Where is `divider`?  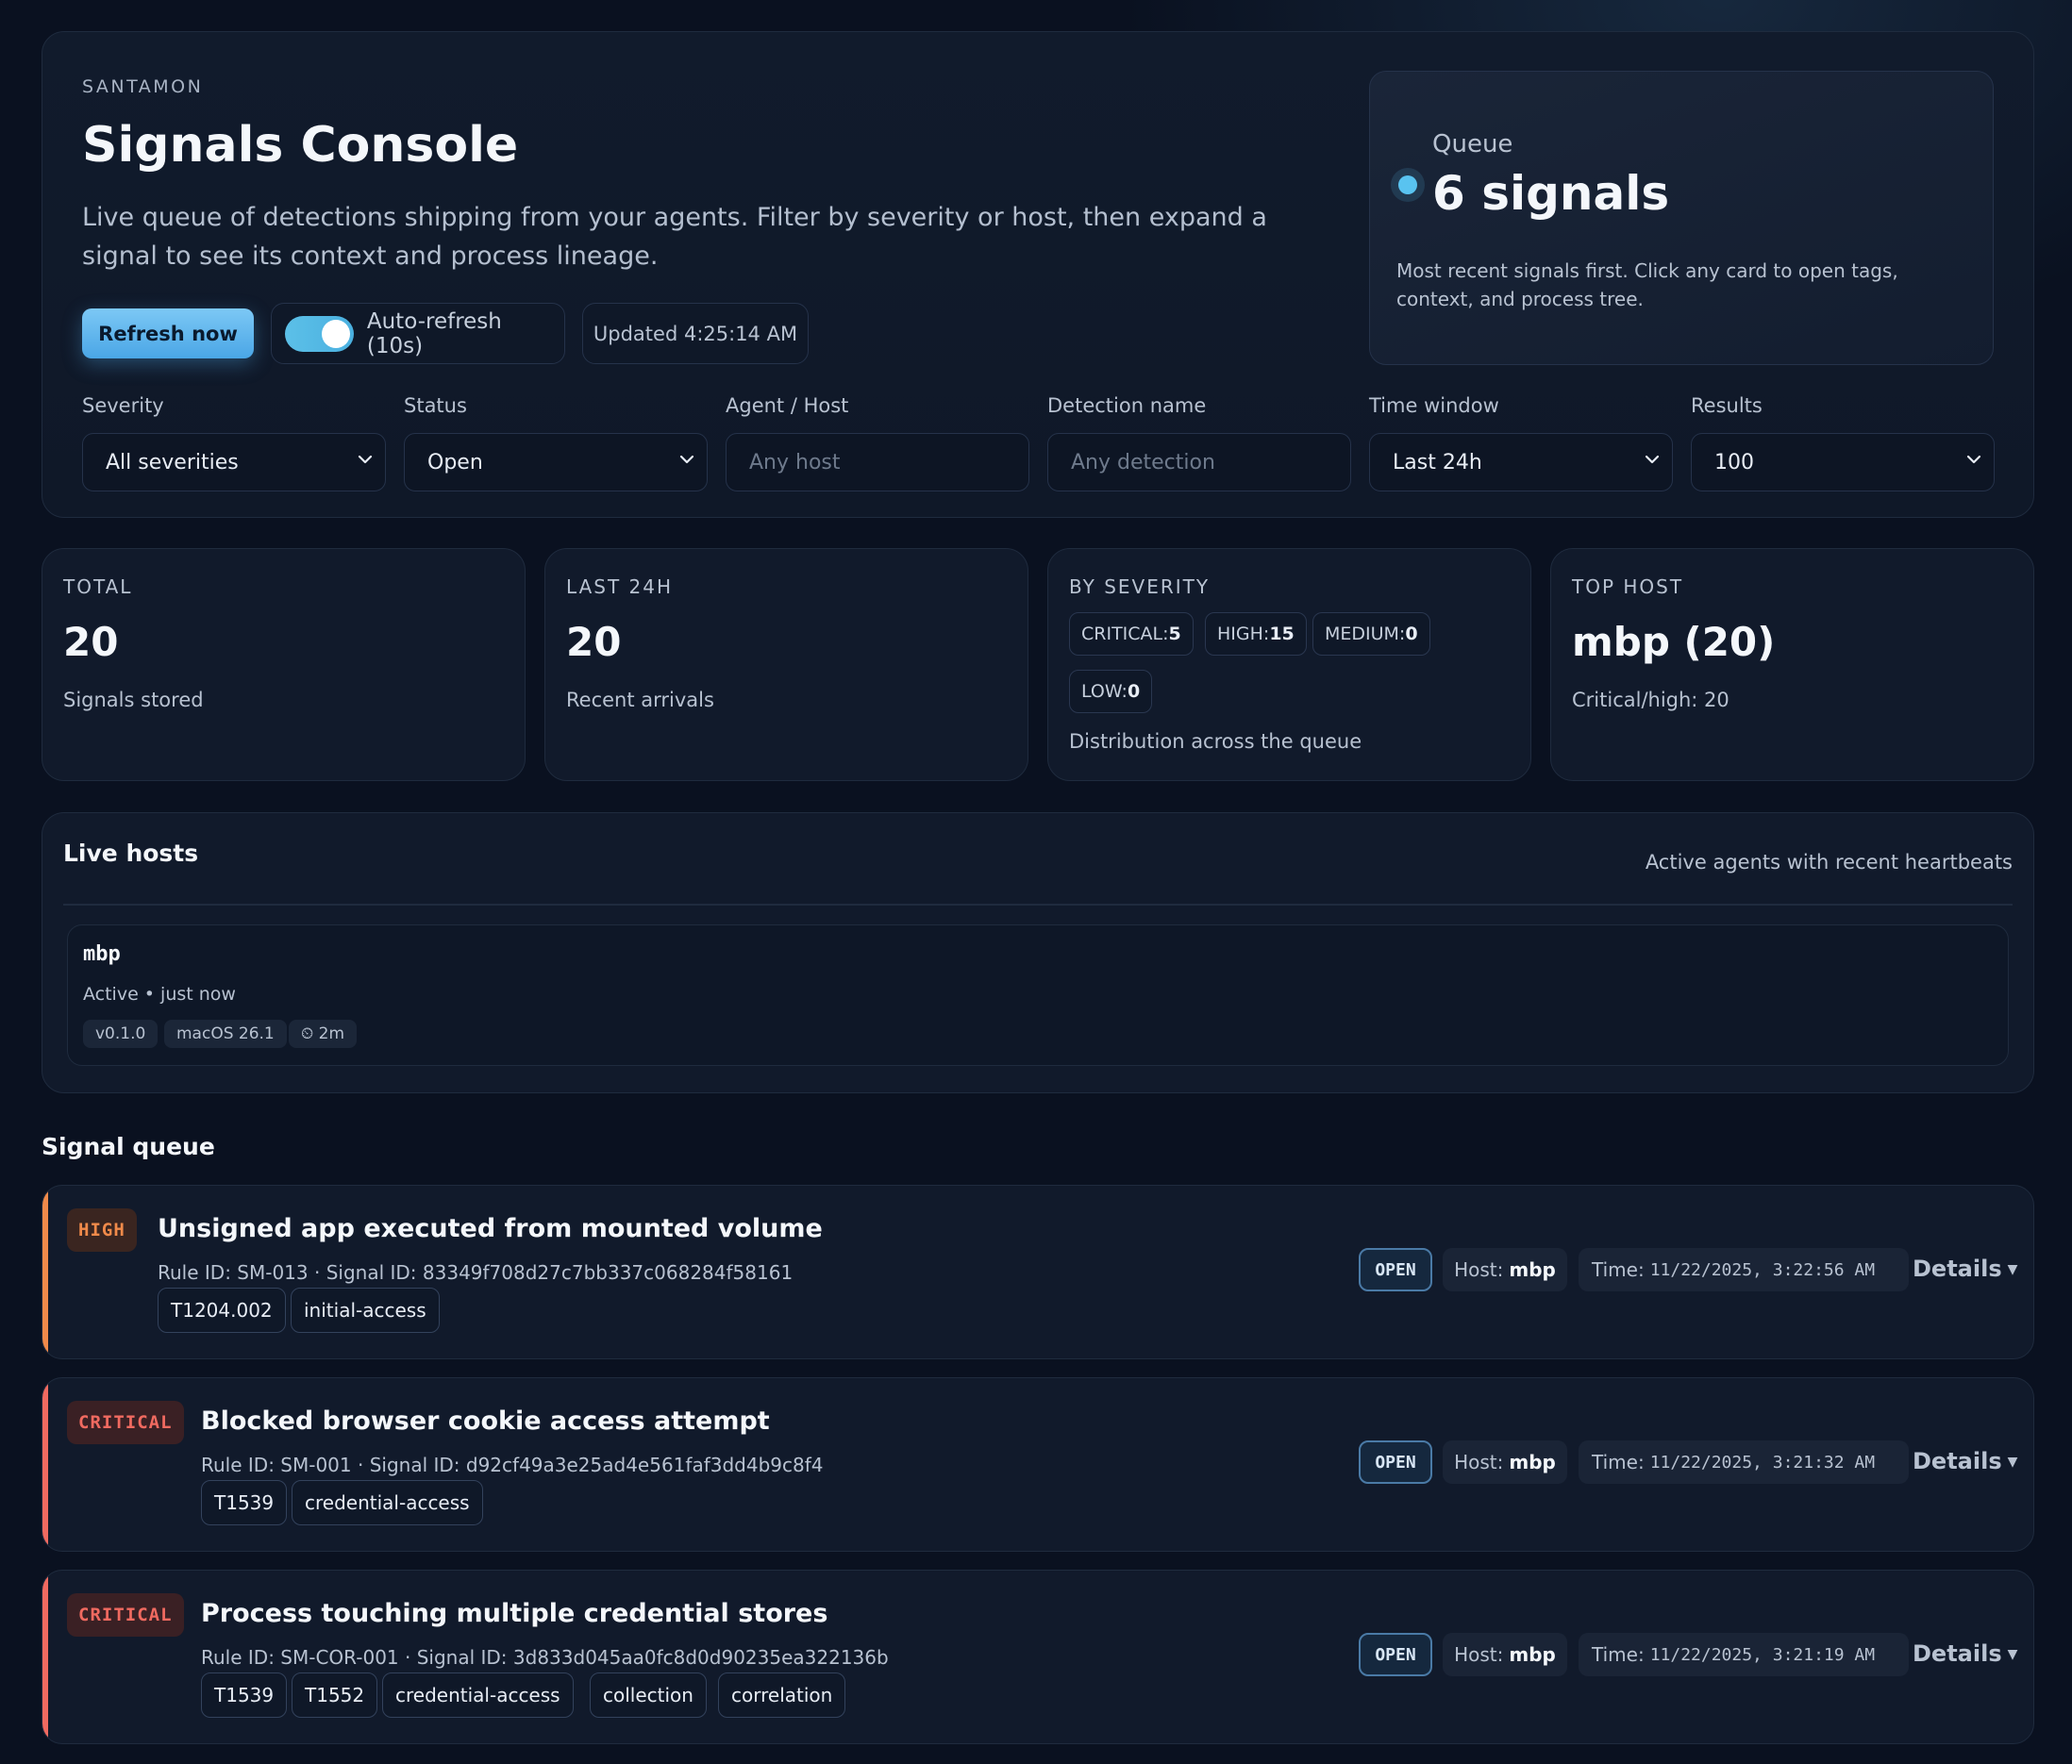 divider is located at coordinates (1038, 905).